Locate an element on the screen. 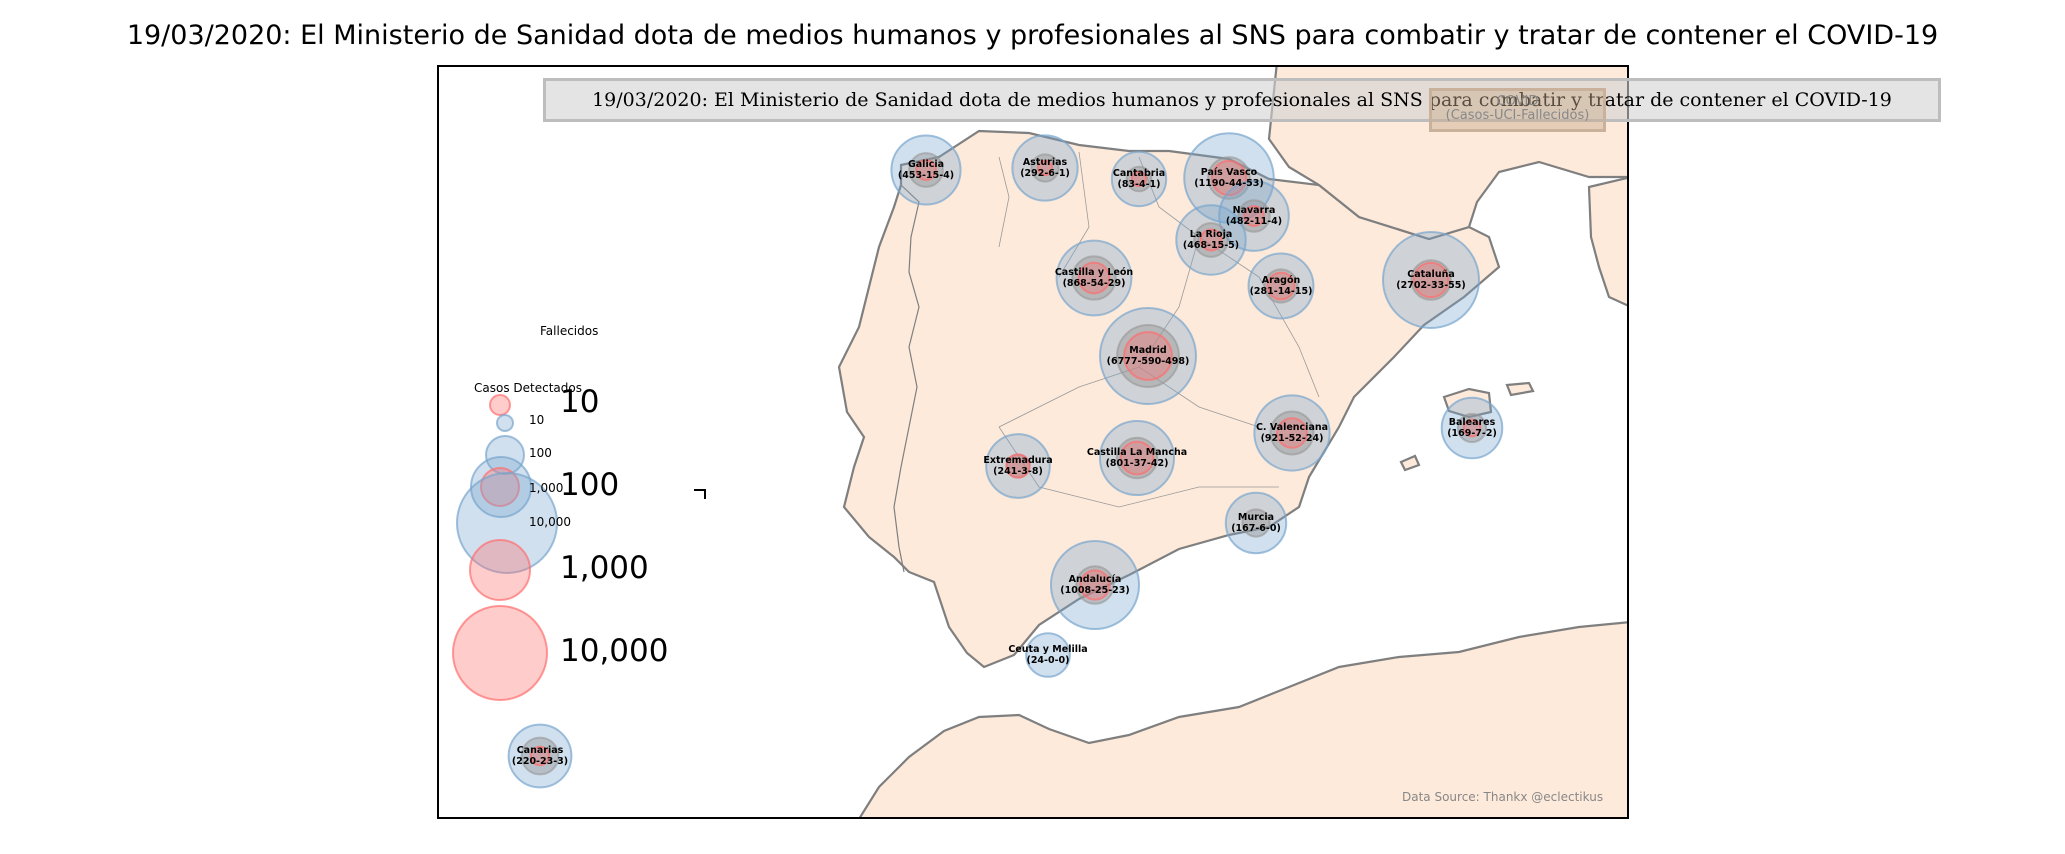 This screenshot has height=854, width=2065. region-stats: (868-54-29) is located at coordinates (1094, 283).